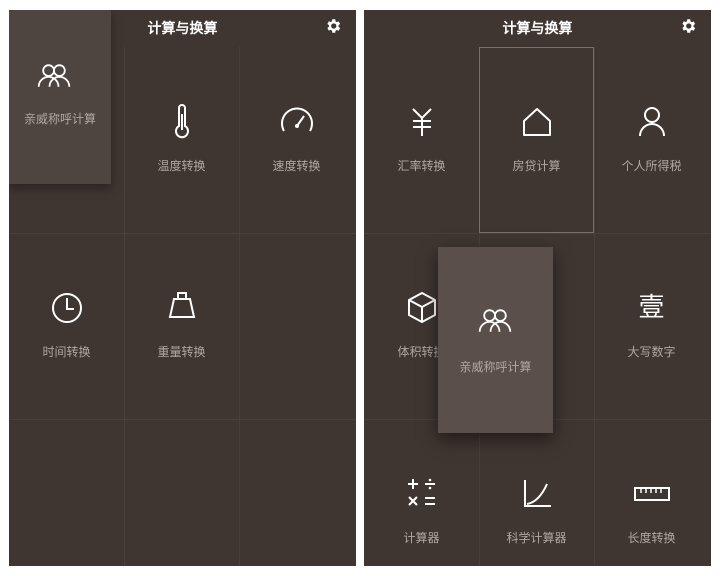 The image size is (720, 576). I want to click on header: 计算与换算, so click(537, 28).